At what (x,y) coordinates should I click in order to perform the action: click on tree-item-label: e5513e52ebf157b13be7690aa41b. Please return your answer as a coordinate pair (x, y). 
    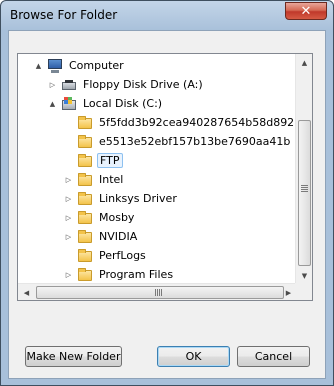
    Looking at the image, I should click on (195, 141).